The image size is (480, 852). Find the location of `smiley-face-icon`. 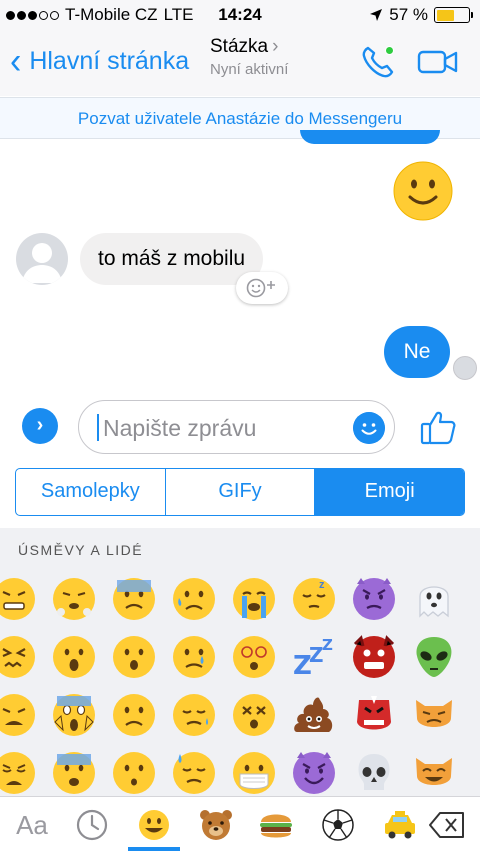

smiley-face-icon is located at coordinates (423, 191).